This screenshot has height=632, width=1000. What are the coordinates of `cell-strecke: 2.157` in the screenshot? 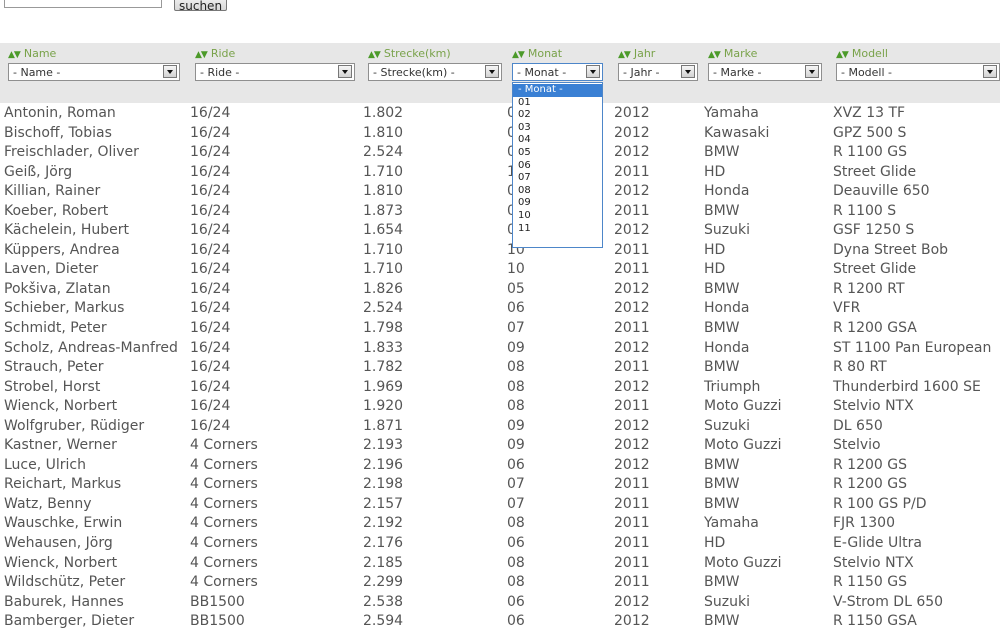 It's located at (383, 503).